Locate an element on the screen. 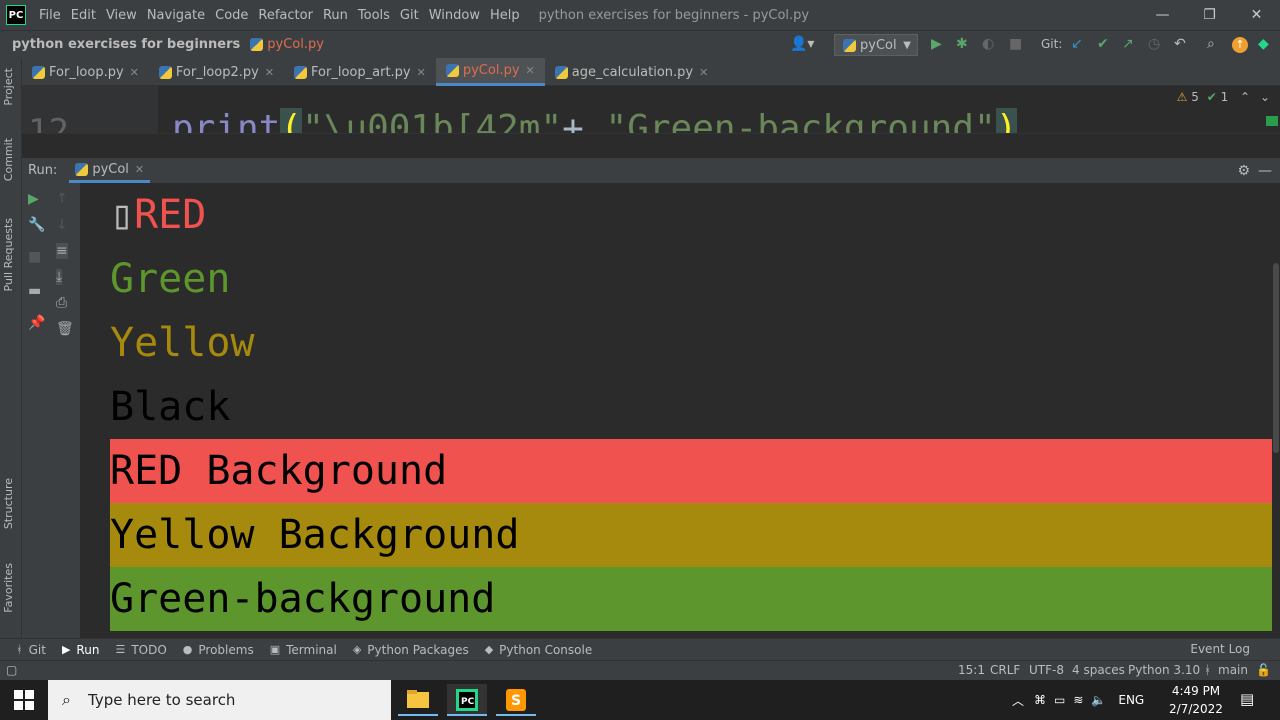 Image resolution: width=1280 pixels, height=720 pixels. favorites-tool-tab: Favorites is located at coordinates (8, 588).